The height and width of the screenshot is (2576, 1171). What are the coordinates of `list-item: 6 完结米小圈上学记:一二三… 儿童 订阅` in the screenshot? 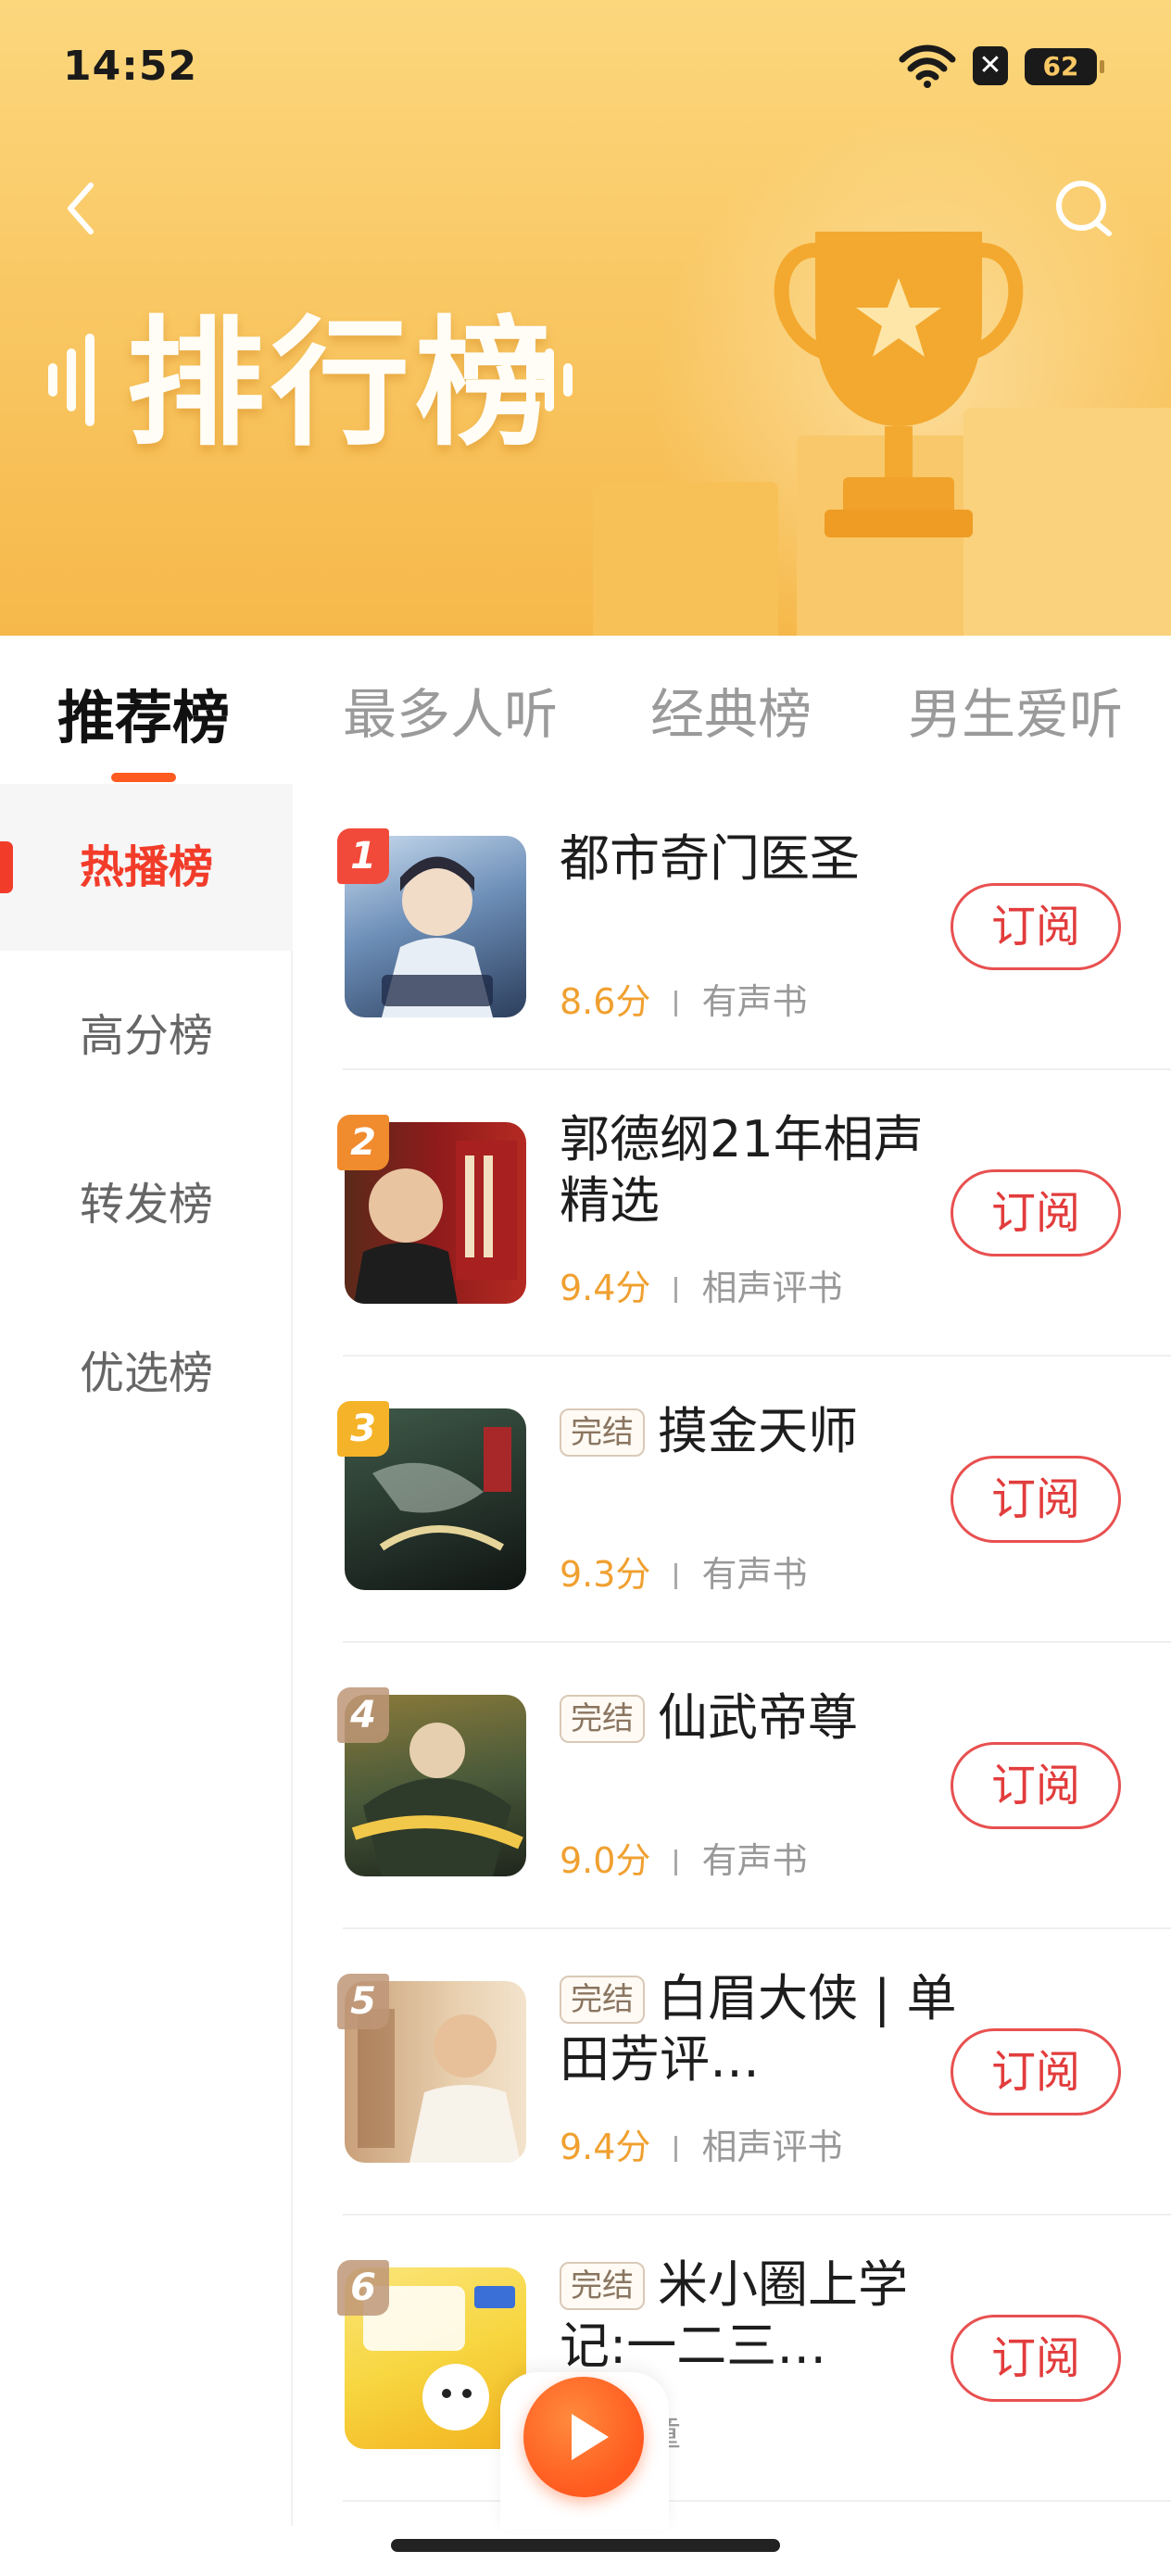 It's located at (732, 2359).